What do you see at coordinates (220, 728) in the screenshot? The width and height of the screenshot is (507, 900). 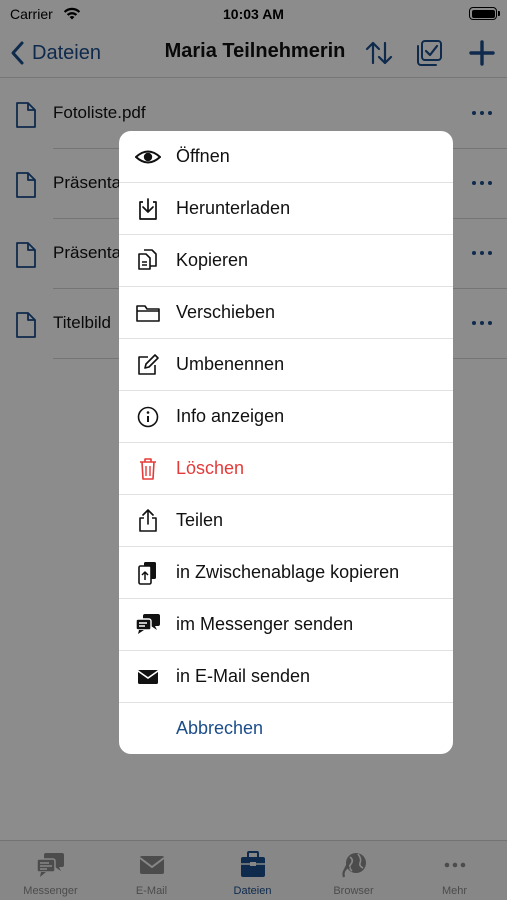 I see `cancel-button-label: Abbrechen` at bounding box center [220, 728].